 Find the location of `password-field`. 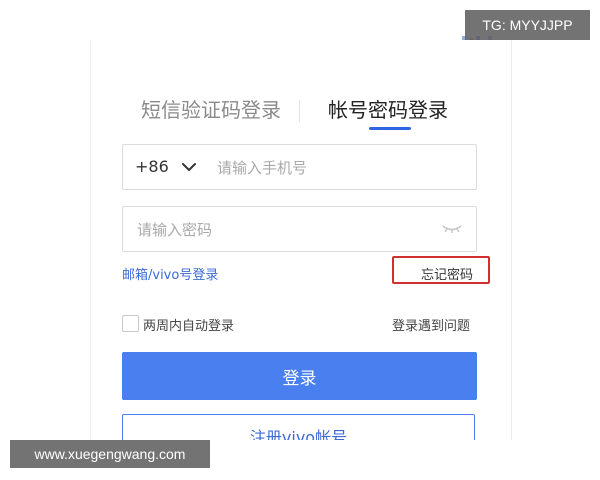

password-field is located at coordinates (299, 229).